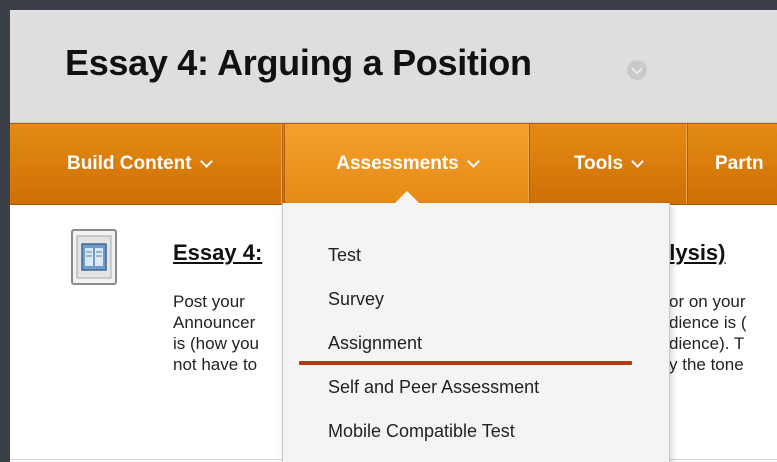  I want to click on description-line: not have to, so click(215, 364).